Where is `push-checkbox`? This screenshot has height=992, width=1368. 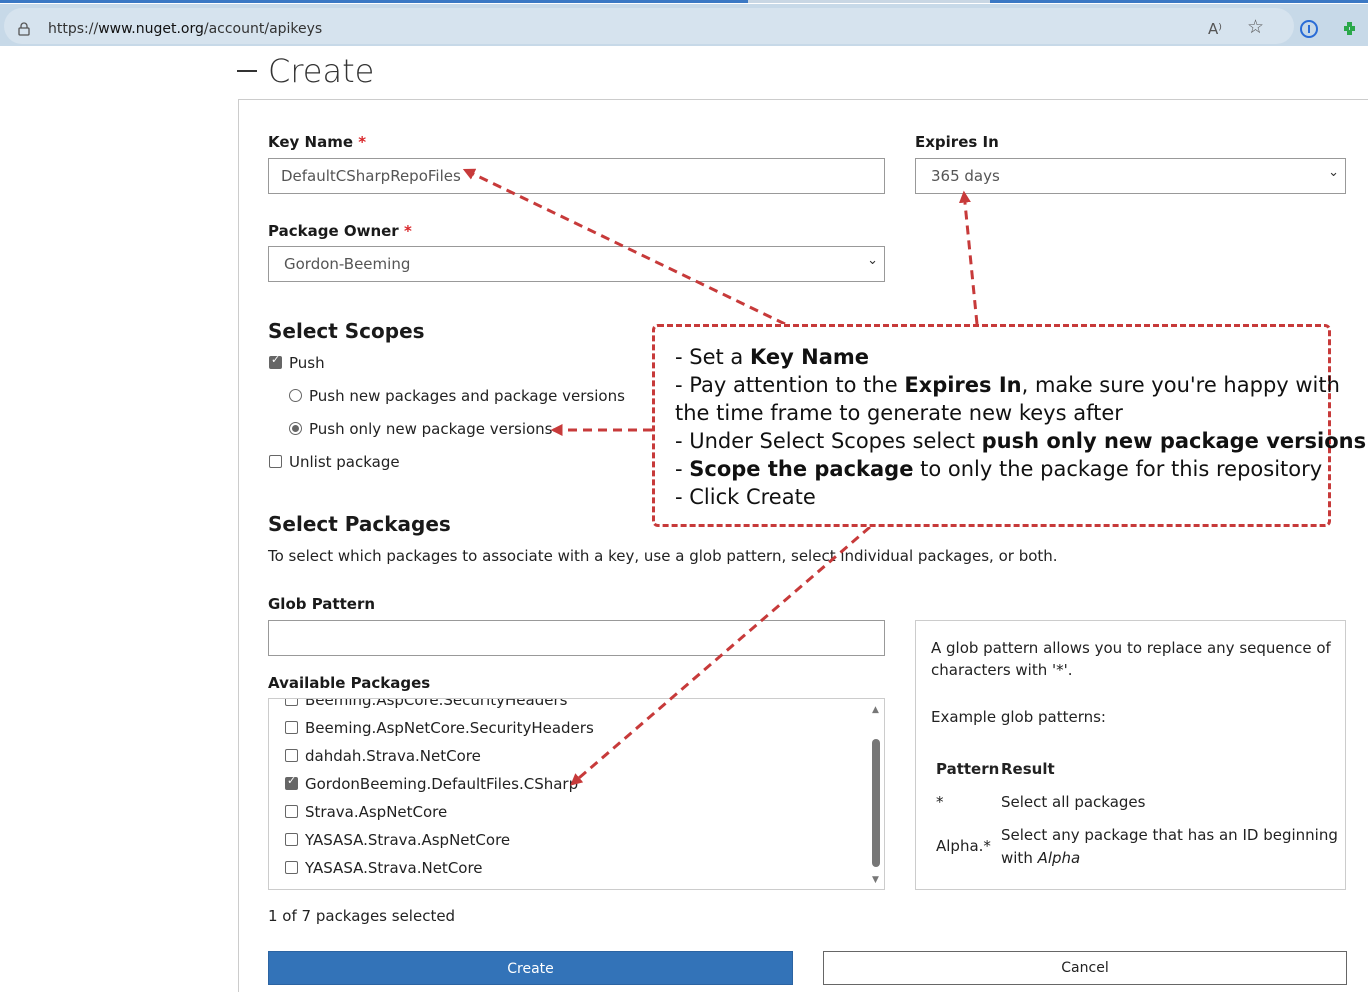
push-checkbox is located at coordinates (275, 361).